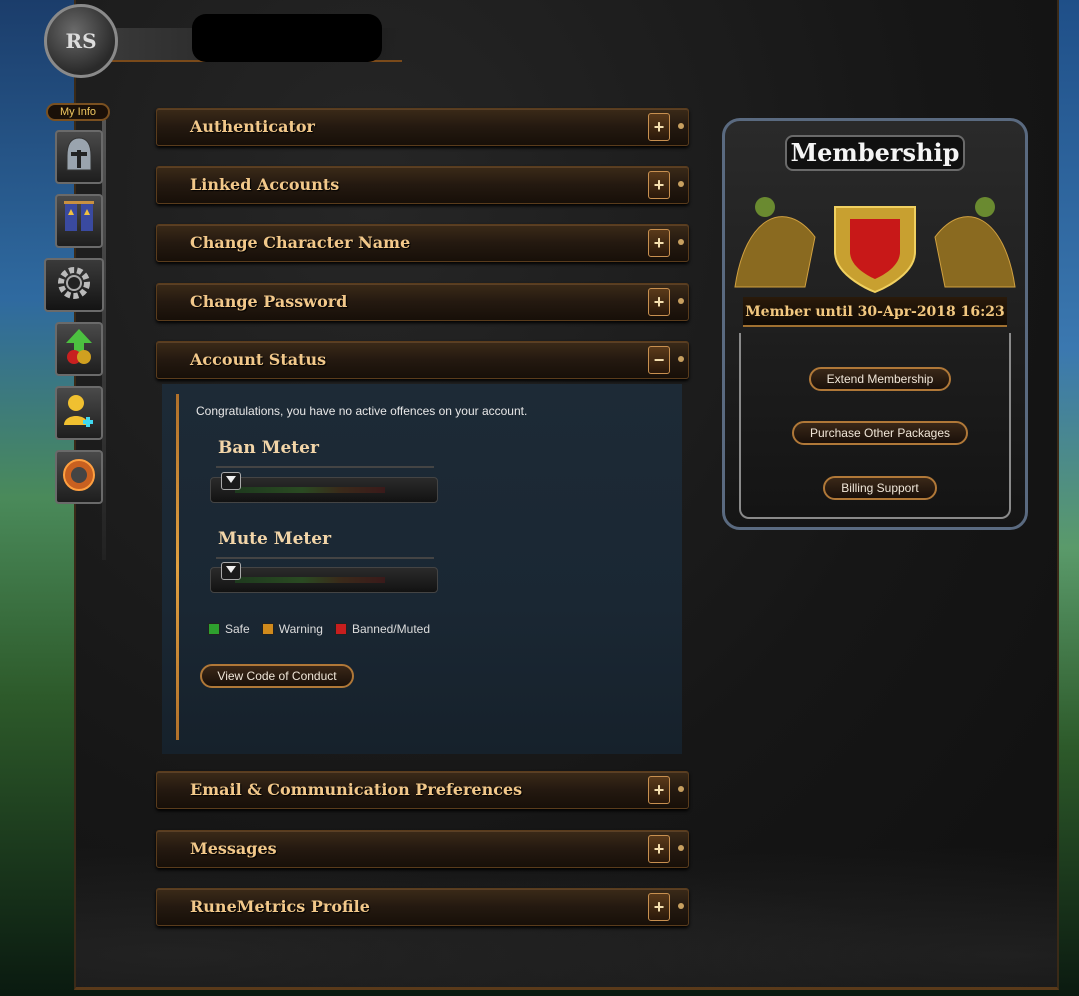  I want to click on legend-label: Warning, so click(300, 629).